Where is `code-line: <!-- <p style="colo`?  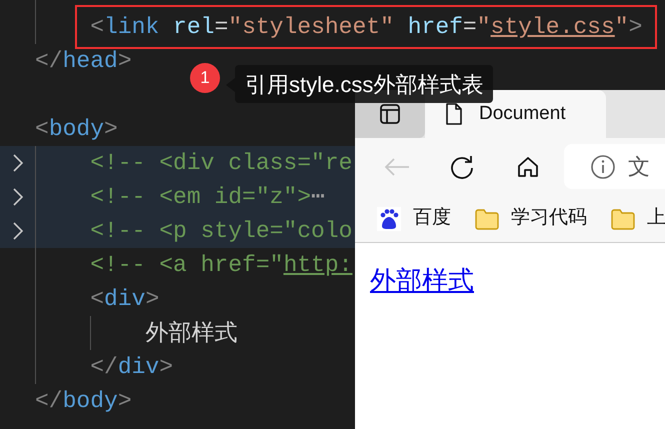
code-line: <!-- <p style="colo is located at coordinates (221, 231).